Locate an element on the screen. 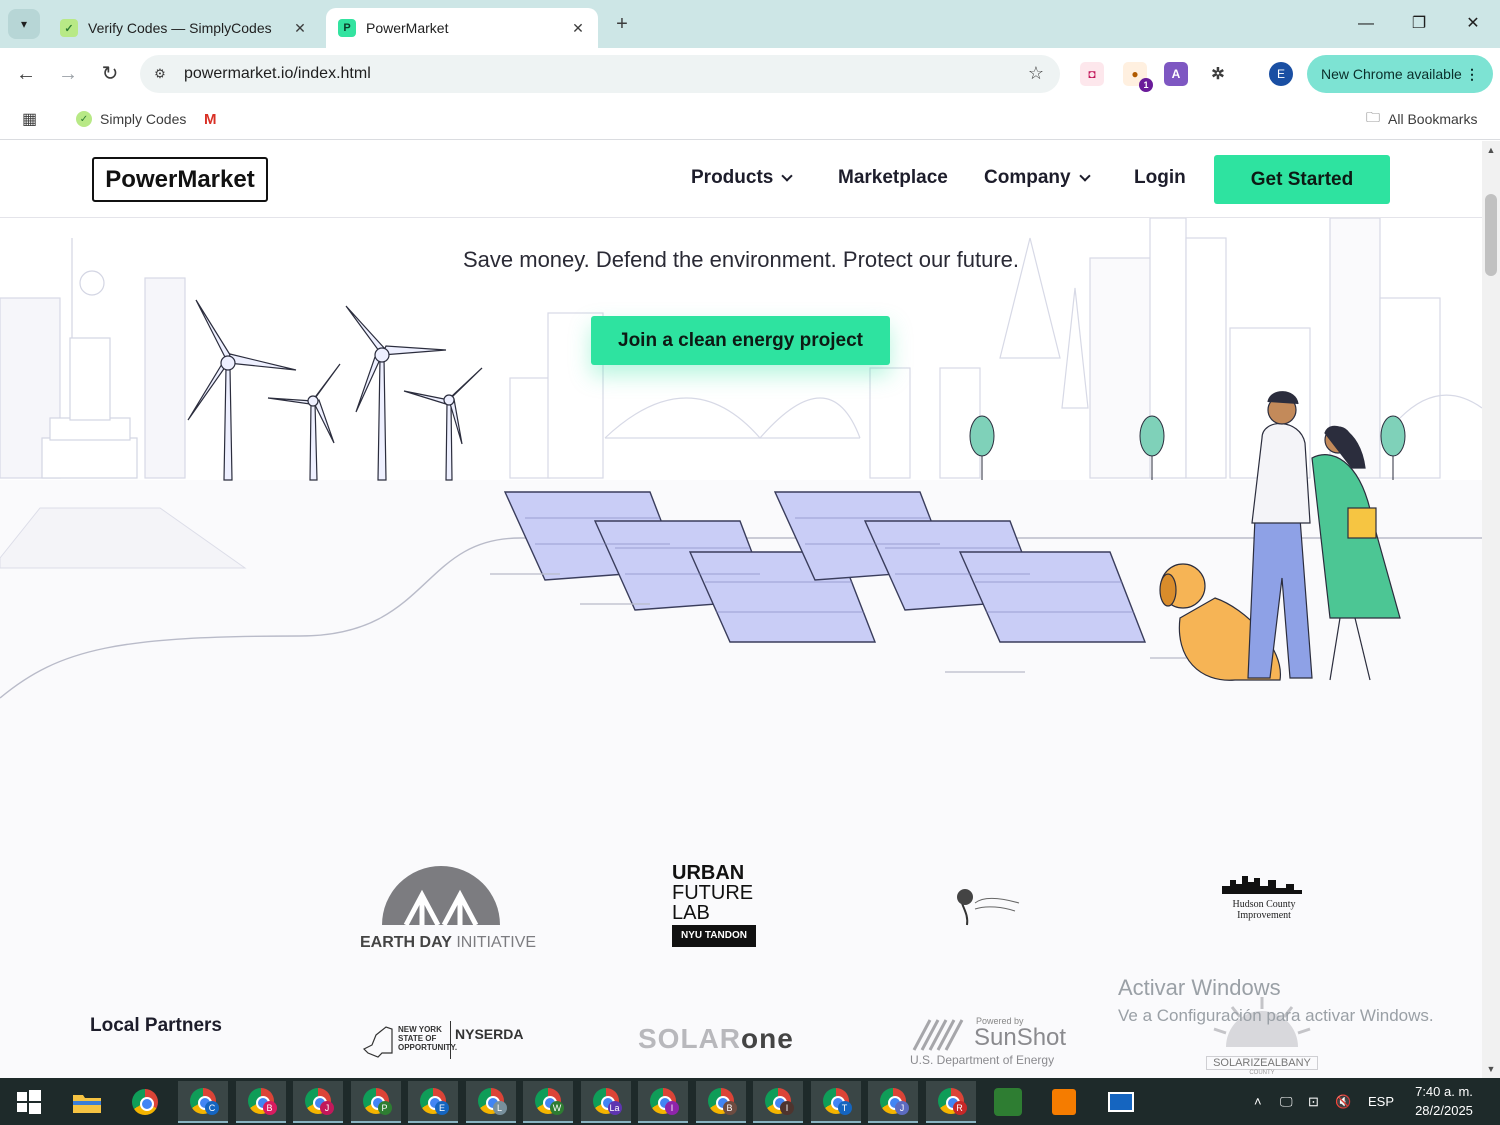 The width and height of the screenshot is (1500, 1125). chrome-taskbar-icon is located at coordinates (145, 1102).